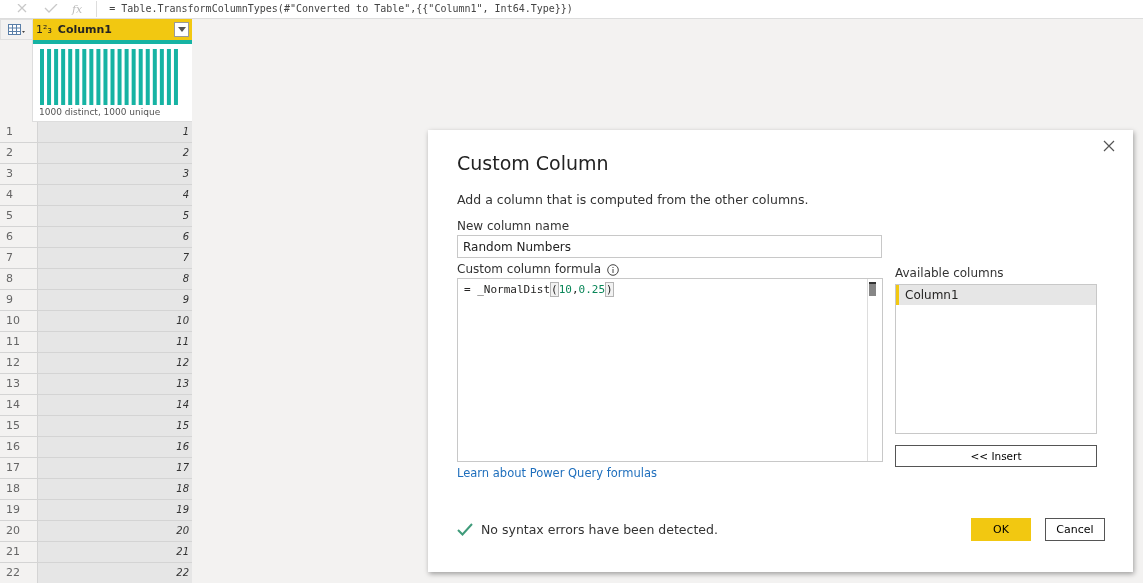  Describe the element at coordinates (115, 258) in the screenshot. I see `table-cell: 7` at that location.